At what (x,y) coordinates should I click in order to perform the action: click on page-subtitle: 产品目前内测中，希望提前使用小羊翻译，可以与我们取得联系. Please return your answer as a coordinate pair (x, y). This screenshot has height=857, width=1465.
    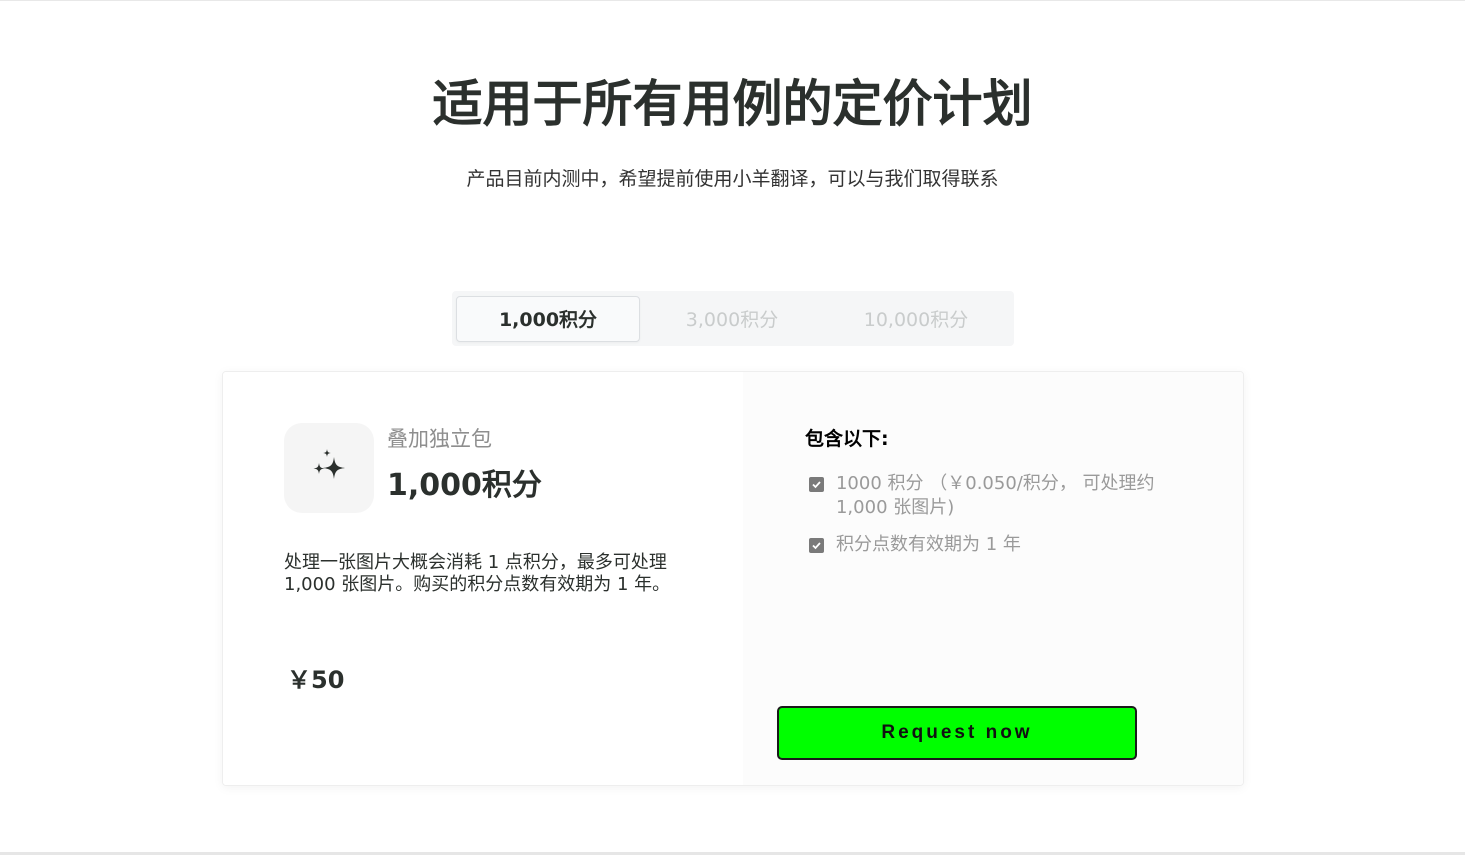
    Looking at the image, I should click on (732, 179).